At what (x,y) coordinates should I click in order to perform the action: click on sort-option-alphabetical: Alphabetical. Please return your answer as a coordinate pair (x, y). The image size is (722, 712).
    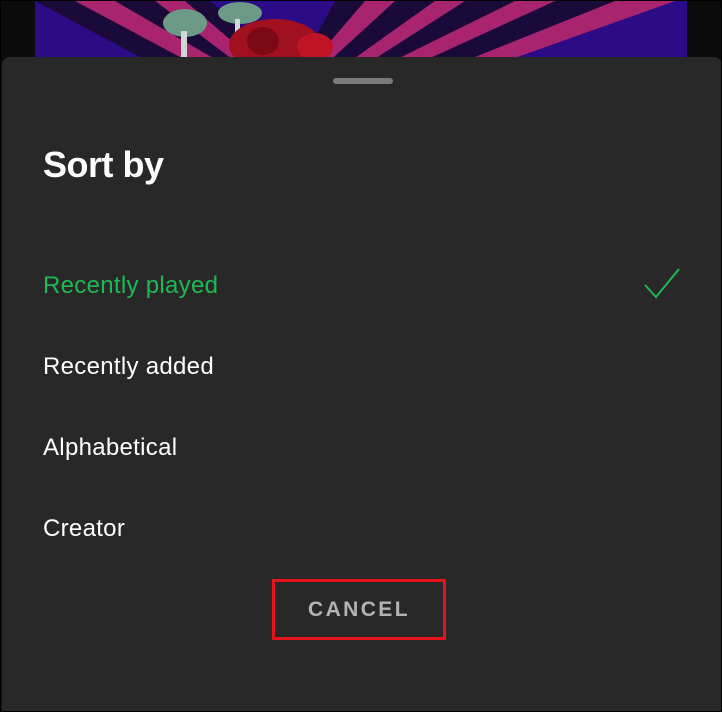
    Looking at the image, I should click on (361, 448).